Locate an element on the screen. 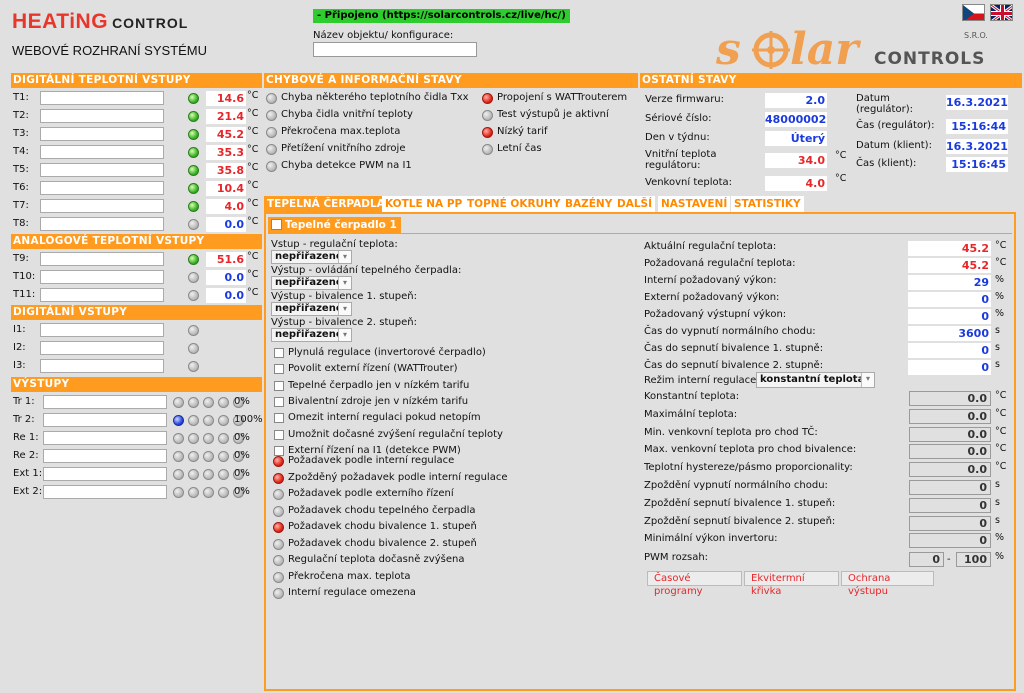 The height and width of the screenshot is (693, 1024). schedule-button: Časové programy is located at coordinates (694, 584).